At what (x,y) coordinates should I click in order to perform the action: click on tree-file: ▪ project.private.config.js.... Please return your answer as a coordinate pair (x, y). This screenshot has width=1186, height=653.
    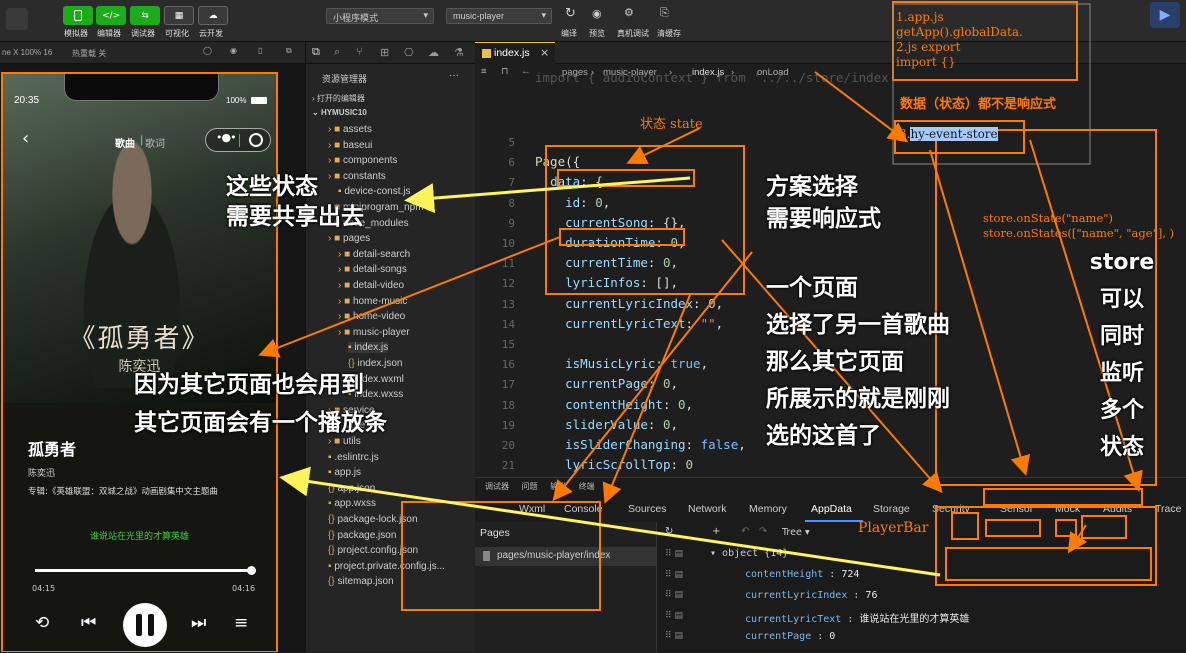
    Looking at the image, I should click on (386, 566).